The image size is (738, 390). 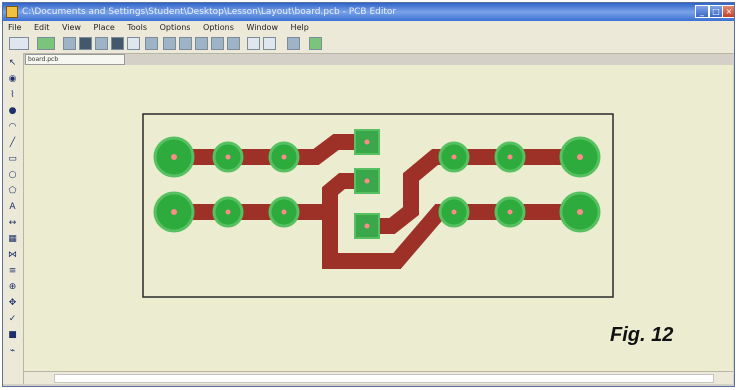 What do you see at coordinates (104, 28) in the screenshot?
I see `menu-place: Place` at bounding box center [104, 28].